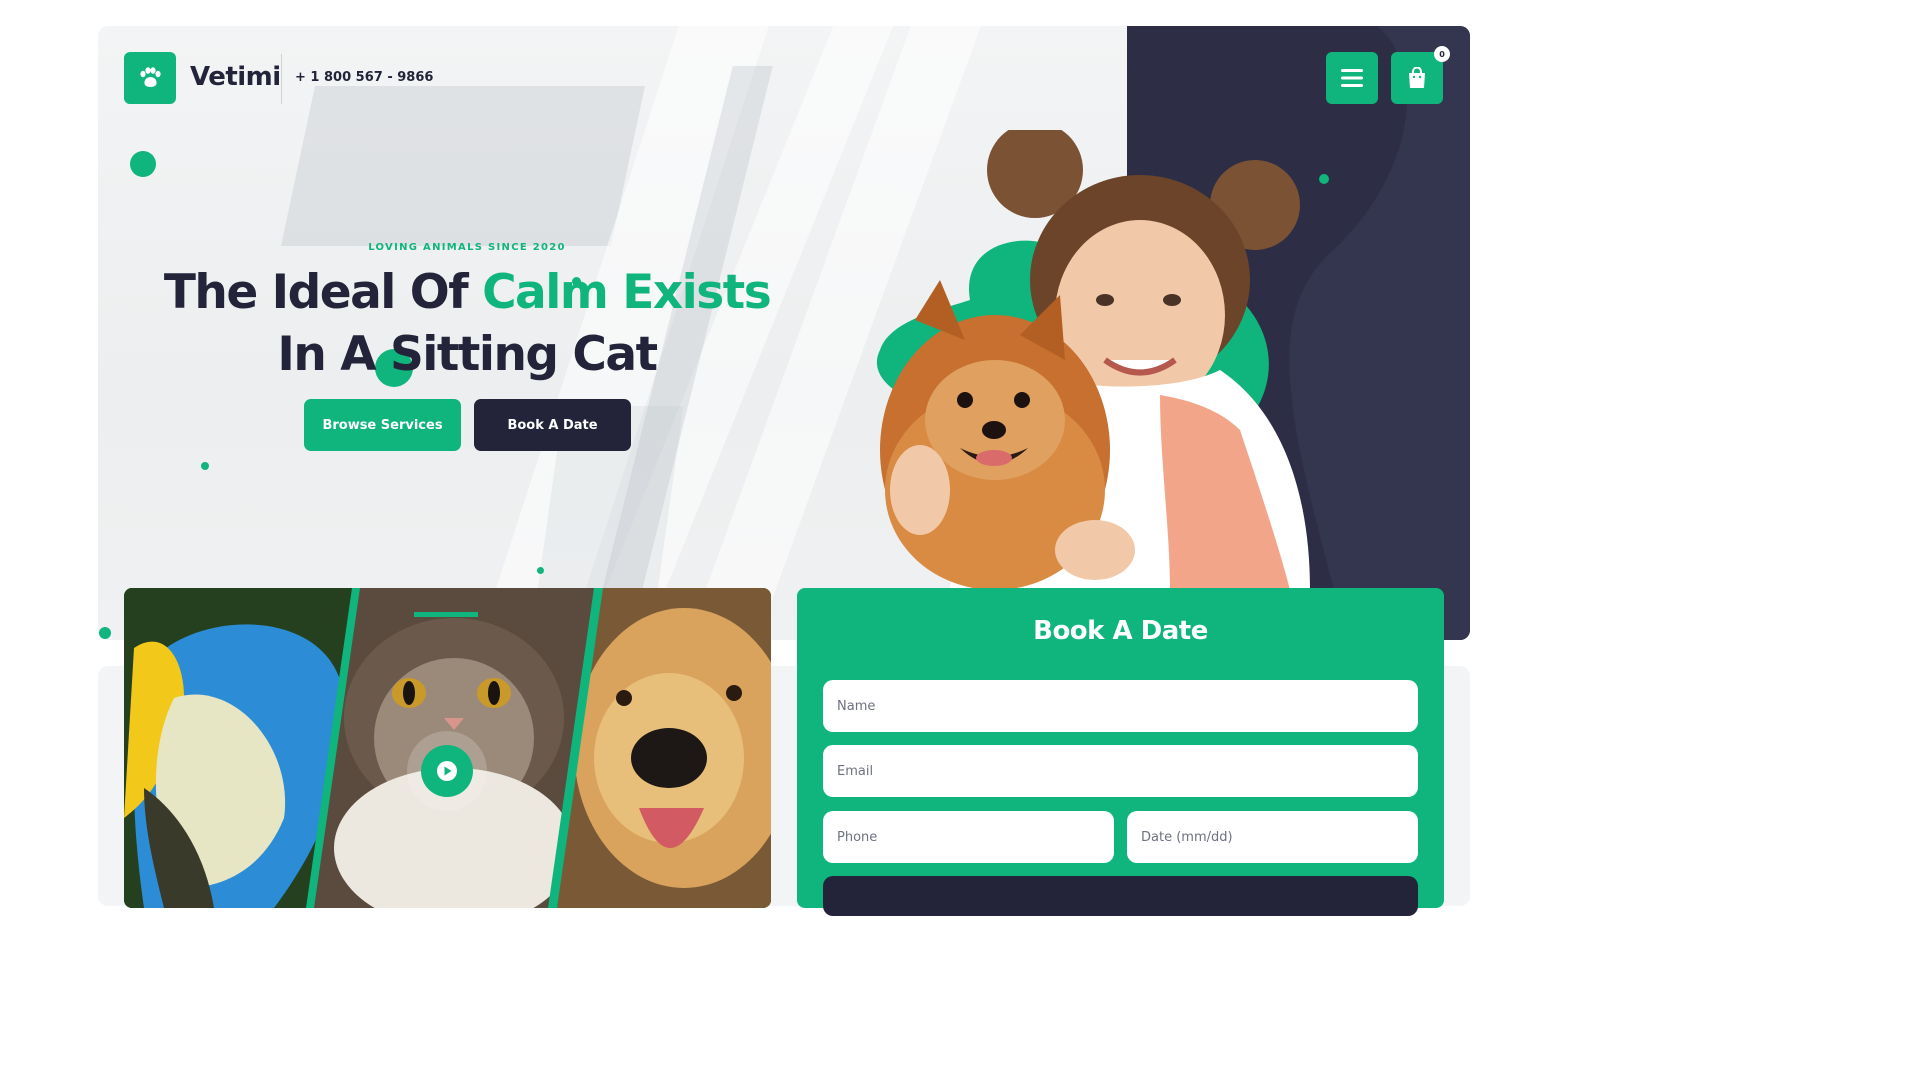  What do you see at coordinates (364, 77) in the screenshot?
I see `phone-number: + 1 800 567 - 9866` at bounding box center [364, 77].